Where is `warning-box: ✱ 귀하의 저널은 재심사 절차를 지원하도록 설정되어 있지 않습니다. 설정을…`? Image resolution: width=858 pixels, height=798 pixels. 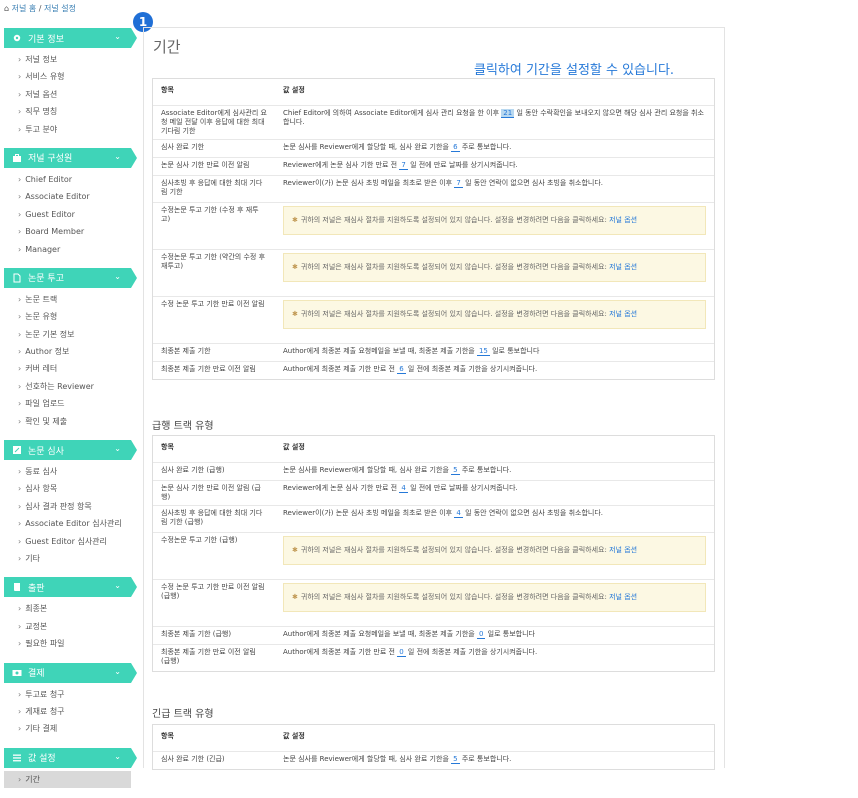
warning-box: ✱ 귀하의 저널은 재심사 절차를 지원하도록 설정되어 있지 않습니다. 설정을… is located at coordinates (494, 220).